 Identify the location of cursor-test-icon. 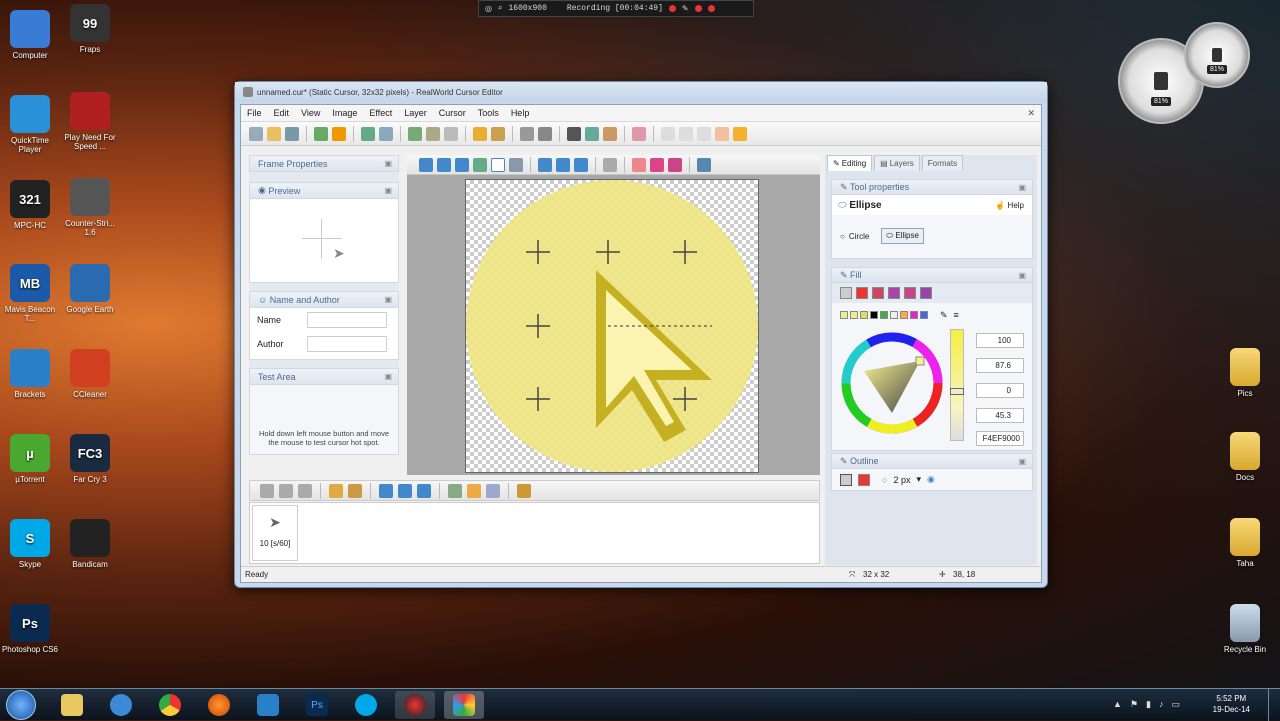
(668, 133).